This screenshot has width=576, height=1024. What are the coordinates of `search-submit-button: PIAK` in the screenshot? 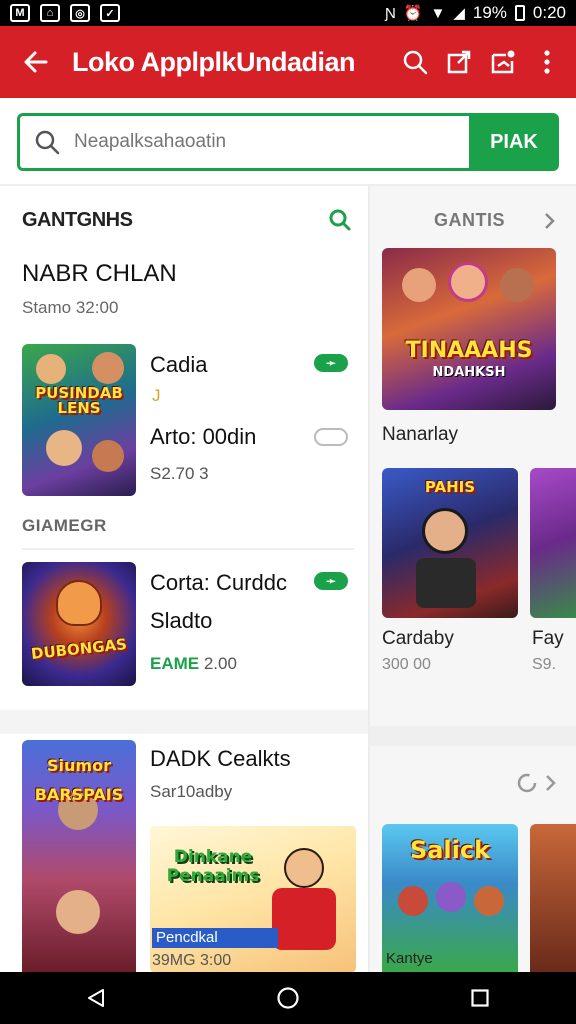 It's located at (514, 142).